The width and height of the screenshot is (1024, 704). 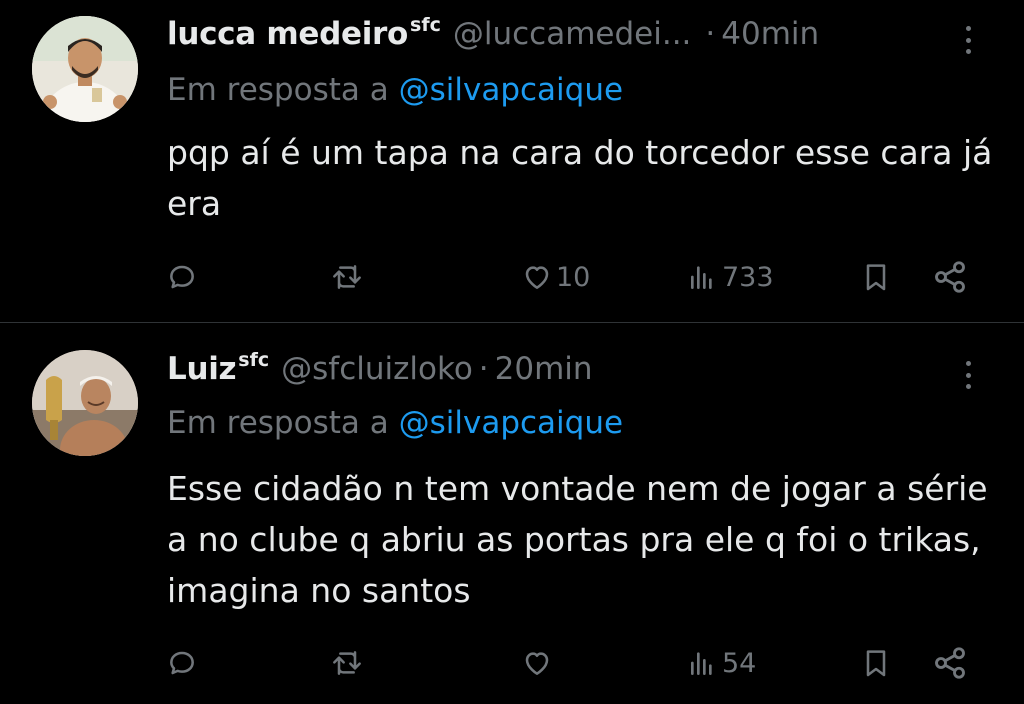 I want to click on like-button: 10, so click(x=555, y=277).